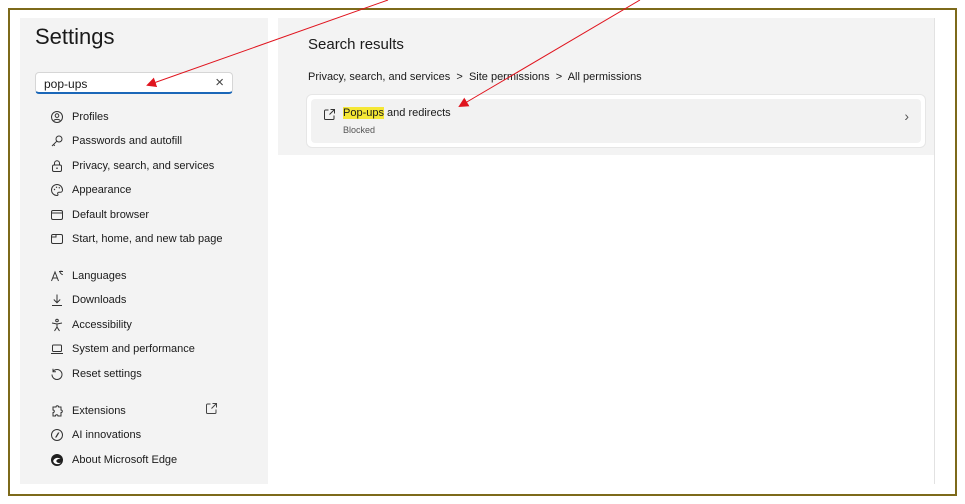 This screenshot has height=504, width=965. I want to click on result-title: Pop-ups and redirects, so click(397, 113).